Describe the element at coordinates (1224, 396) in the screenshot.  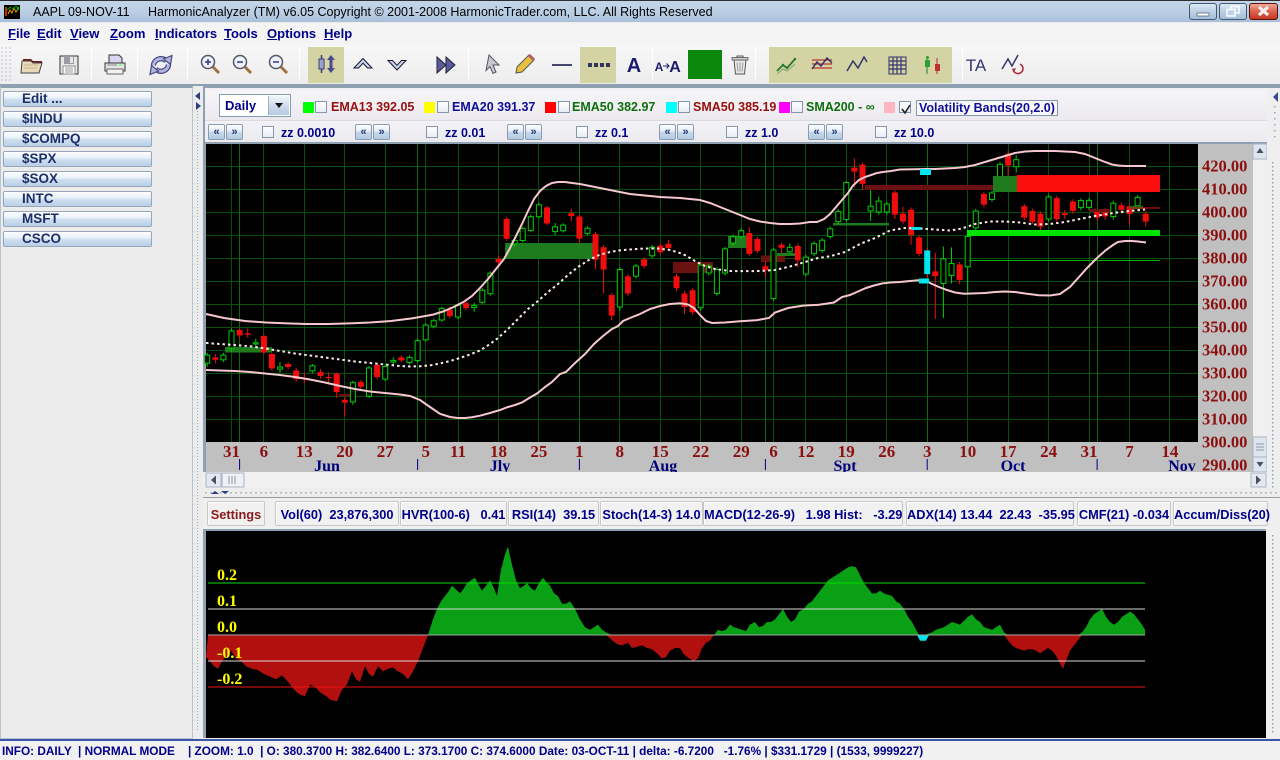
I see `svg-text: 320.00` at that location.